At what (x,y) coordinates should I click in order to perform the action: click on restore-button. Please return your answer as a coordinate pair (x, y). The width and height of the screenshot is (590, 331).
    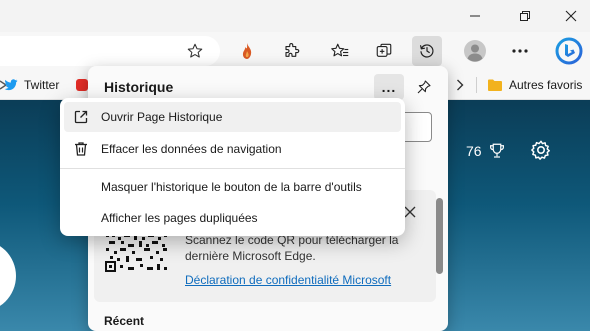
    Looking at the image, I should click on (525, 16).